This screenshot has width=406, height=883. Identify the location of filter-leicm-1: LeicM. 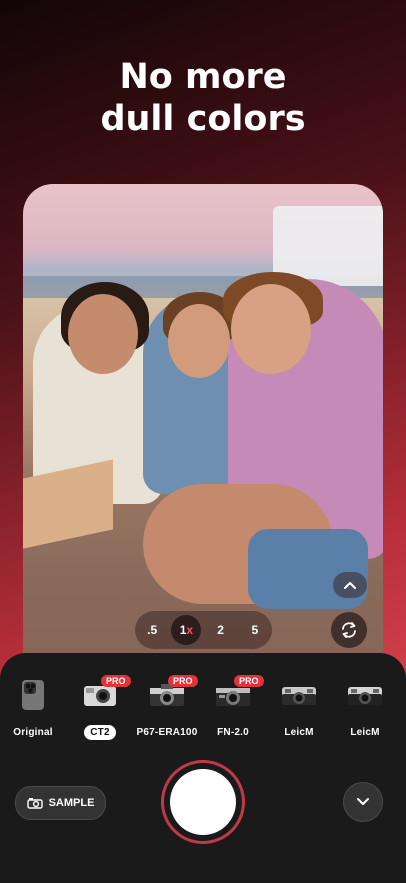
(299, 706).